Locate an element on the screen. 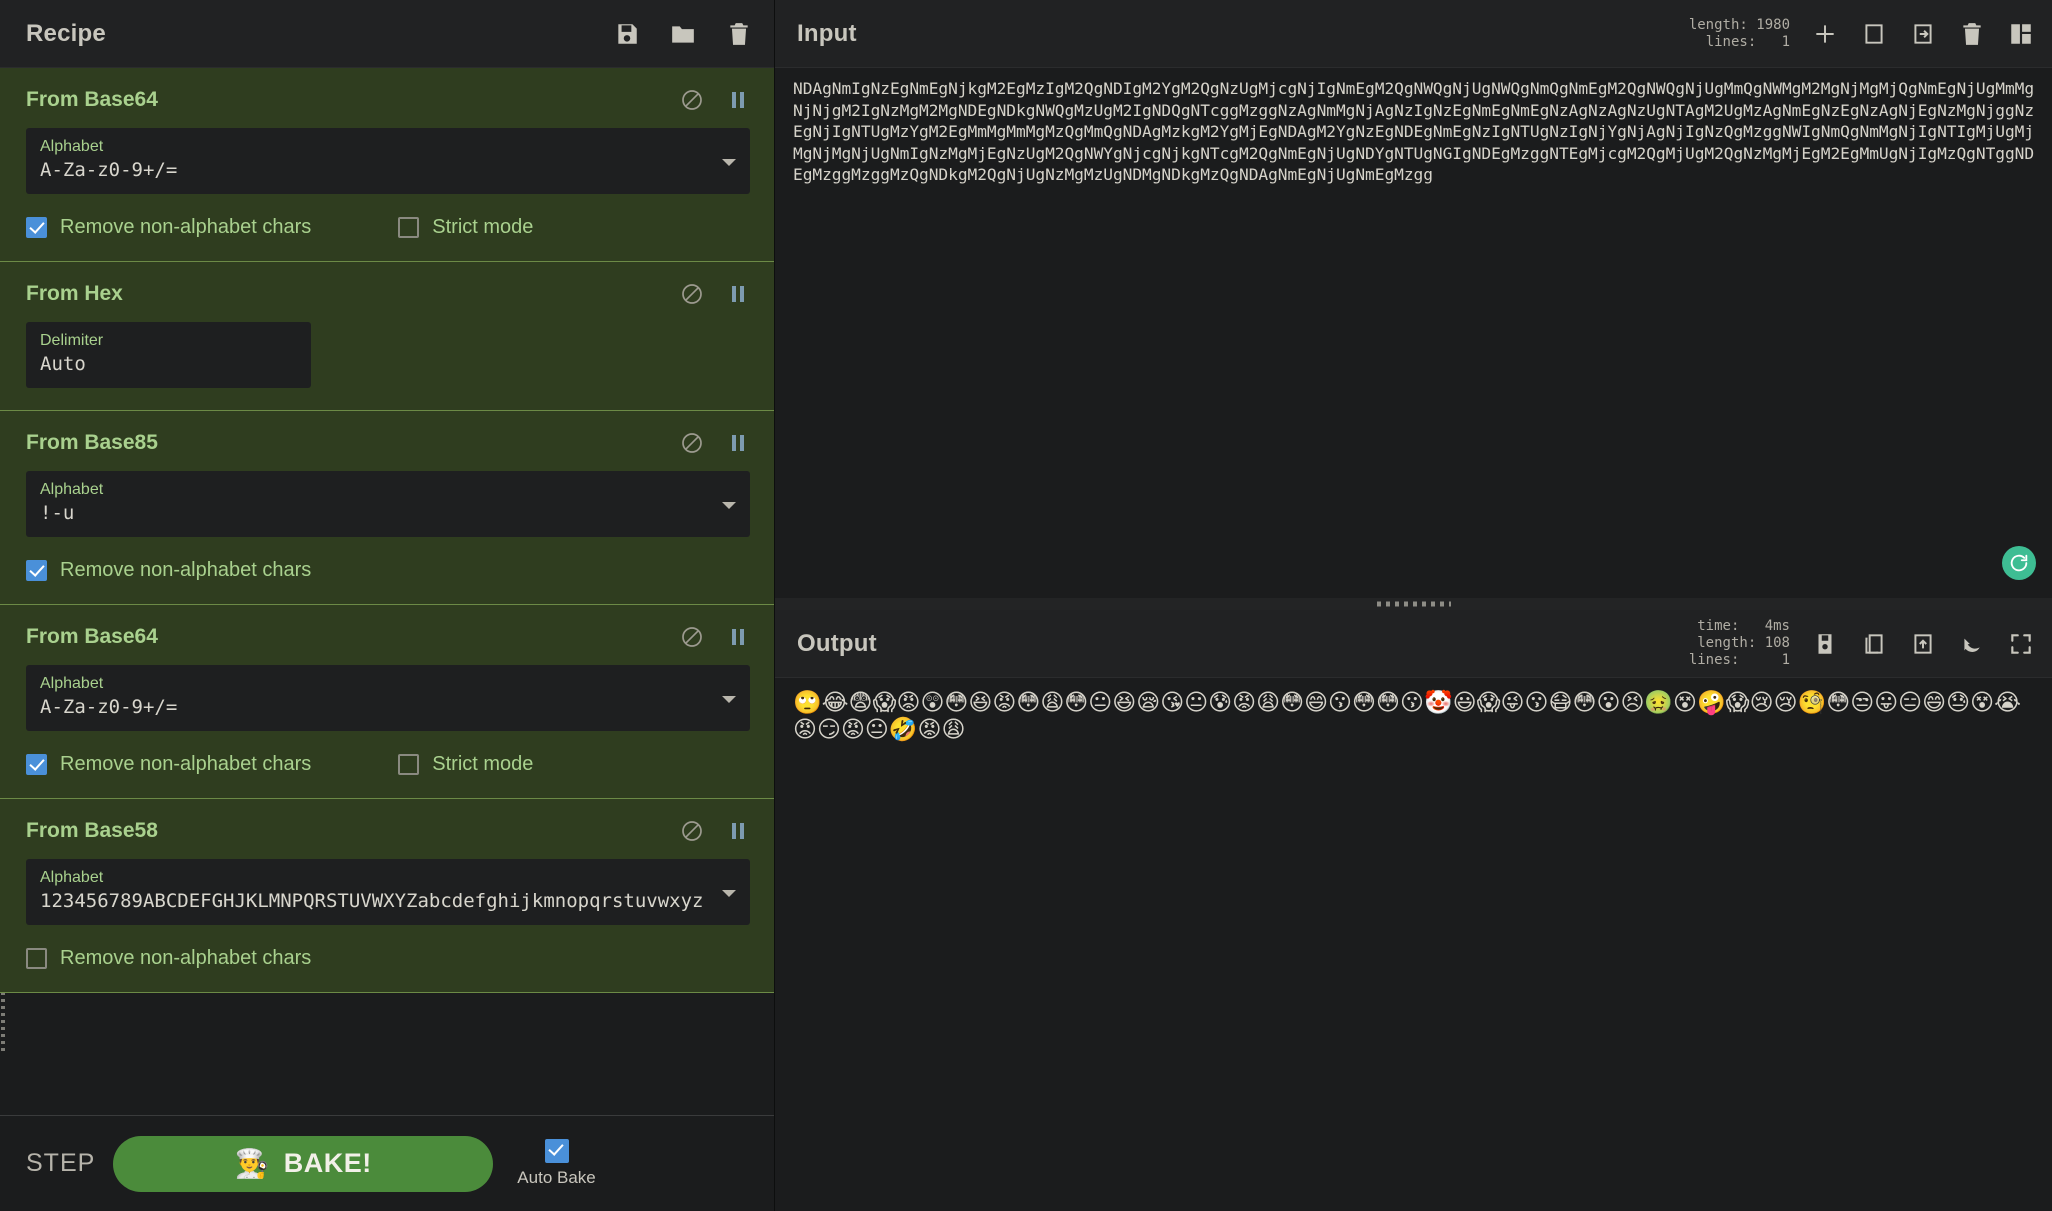  undo-bake-icon is located at coordinates (1972, 644).